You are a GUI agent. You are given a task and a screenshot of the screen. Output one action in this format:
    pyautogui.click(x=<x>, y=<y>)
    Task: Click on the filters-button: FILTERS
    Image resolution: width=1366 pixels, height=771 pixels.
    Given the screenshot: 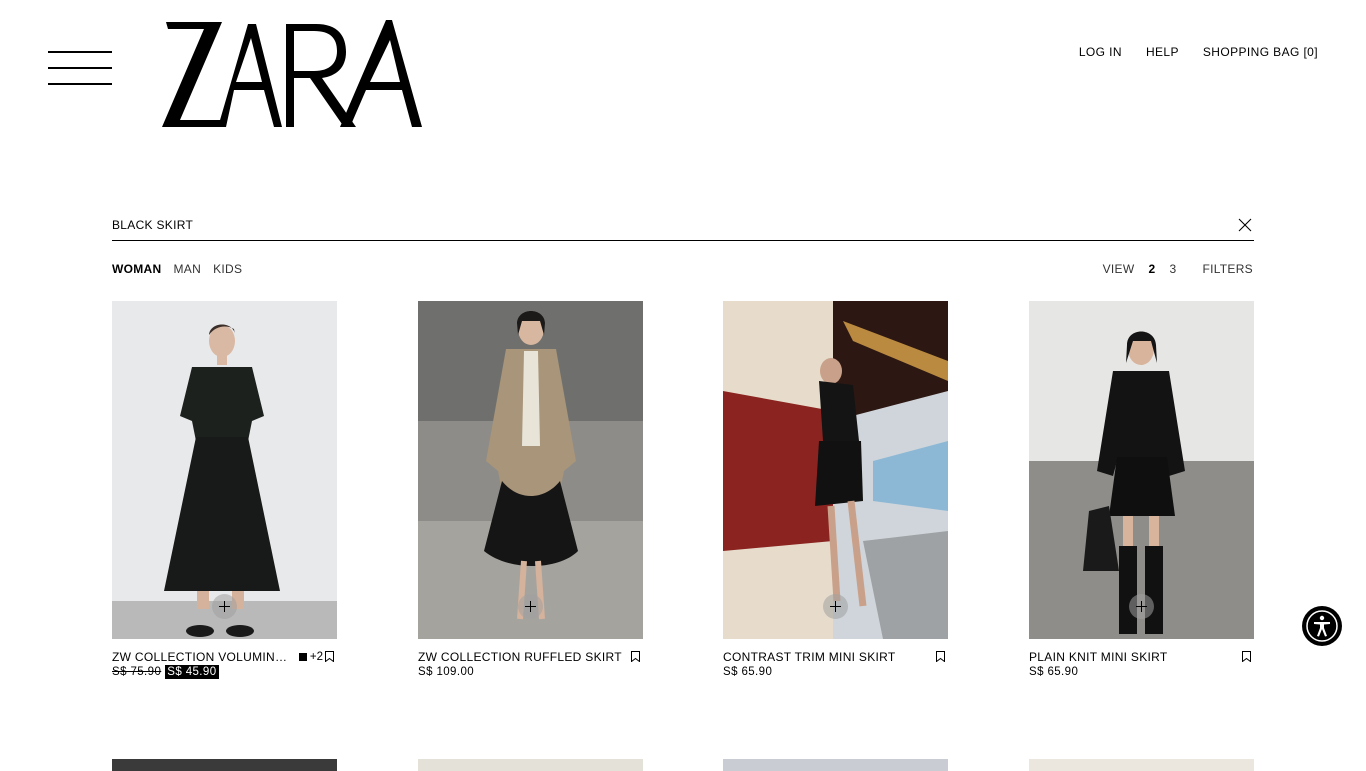 What is the action you would take?
    pyautogui.click(x=1227, y=269)
    